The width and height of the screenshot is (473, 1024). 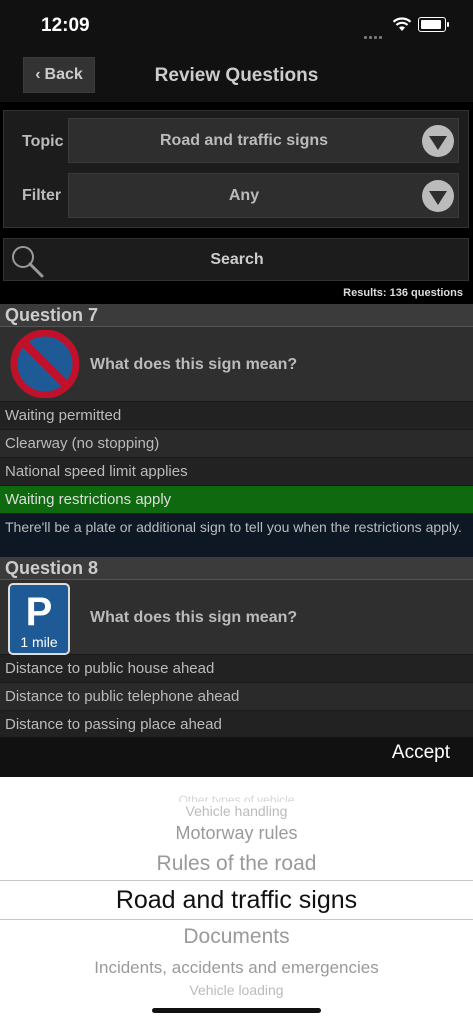 I want to click on battery-icon, so click(x=433, y=24).